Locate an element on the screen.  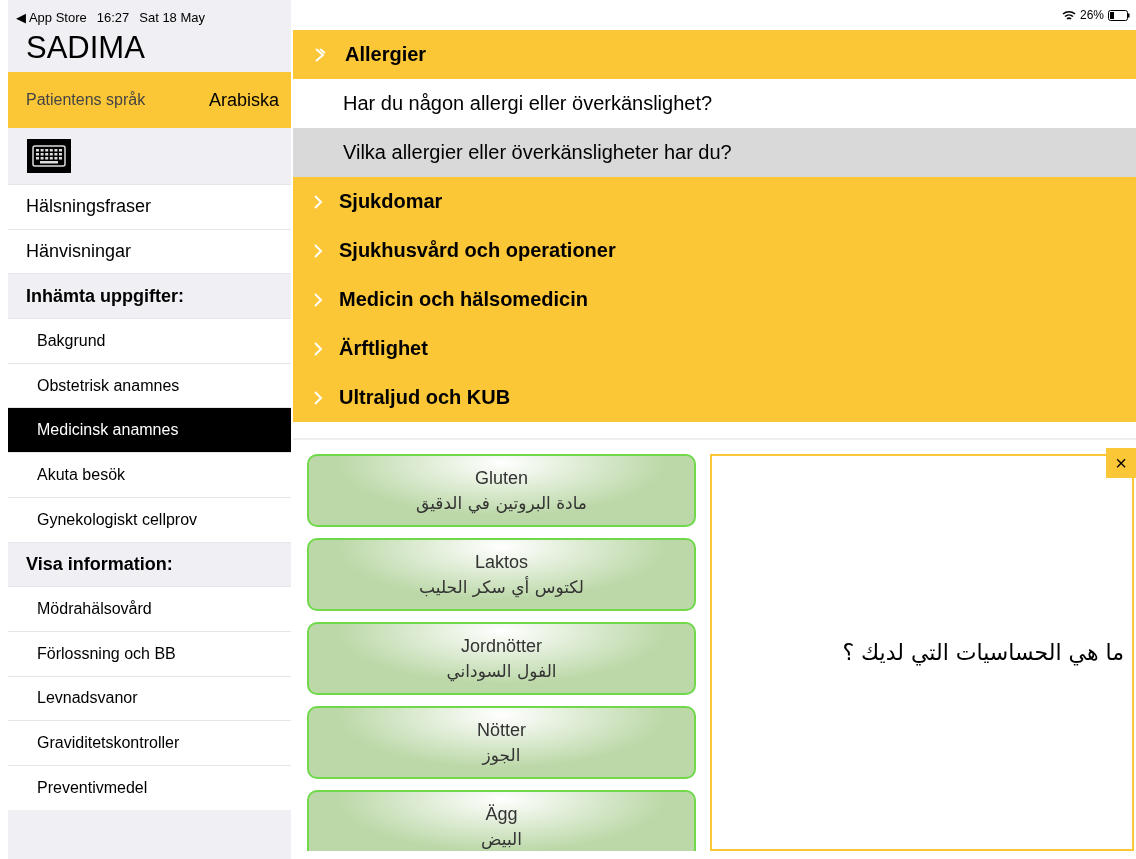
menu-item: Förlossning och BB is located at coordinates (149, 653).